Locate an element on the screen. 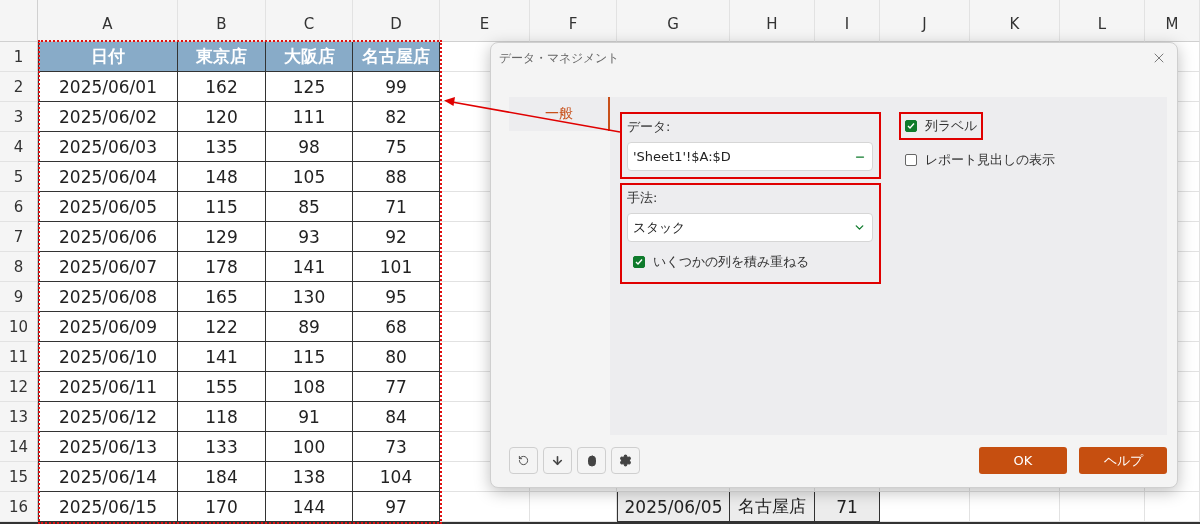 The height and width of the screenshot is (527, 1200). table-cell: 138 is located at coordinates (309, 477).